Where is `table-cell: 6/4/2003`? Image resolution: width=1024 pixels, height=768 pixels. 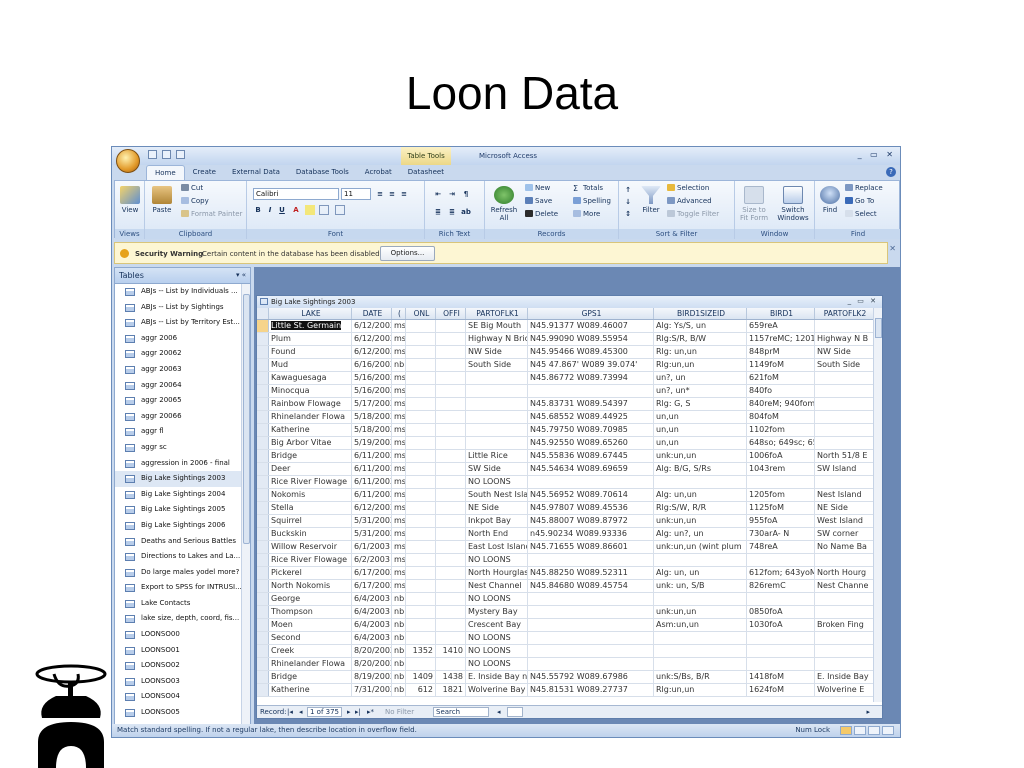
table-cell: 6/4/2003 is located at coordinates (372, 612).